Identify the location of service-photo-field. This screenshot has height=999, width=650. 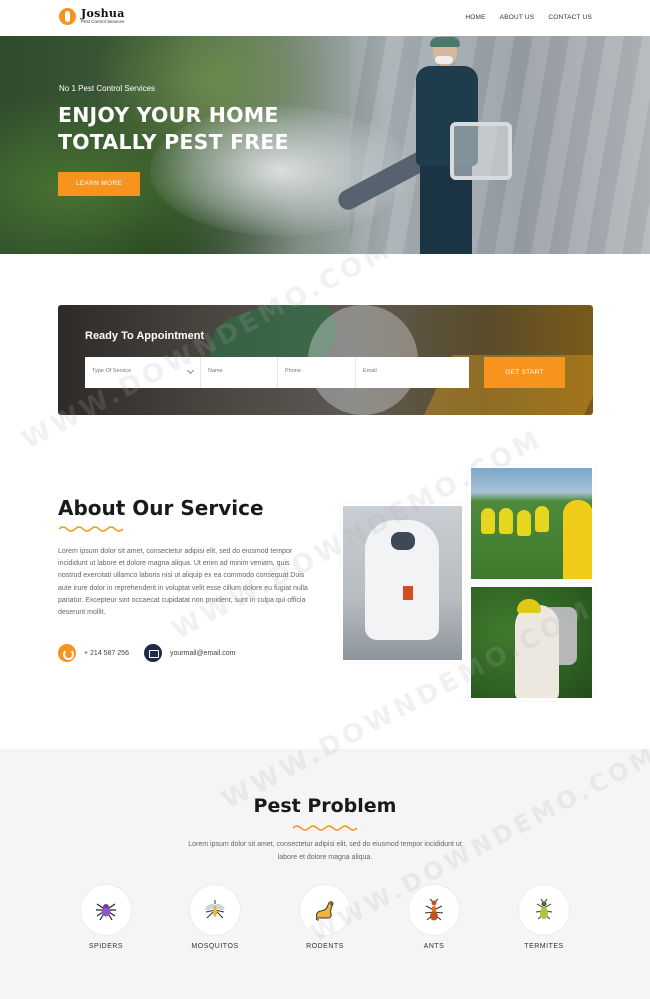
(531, 523).